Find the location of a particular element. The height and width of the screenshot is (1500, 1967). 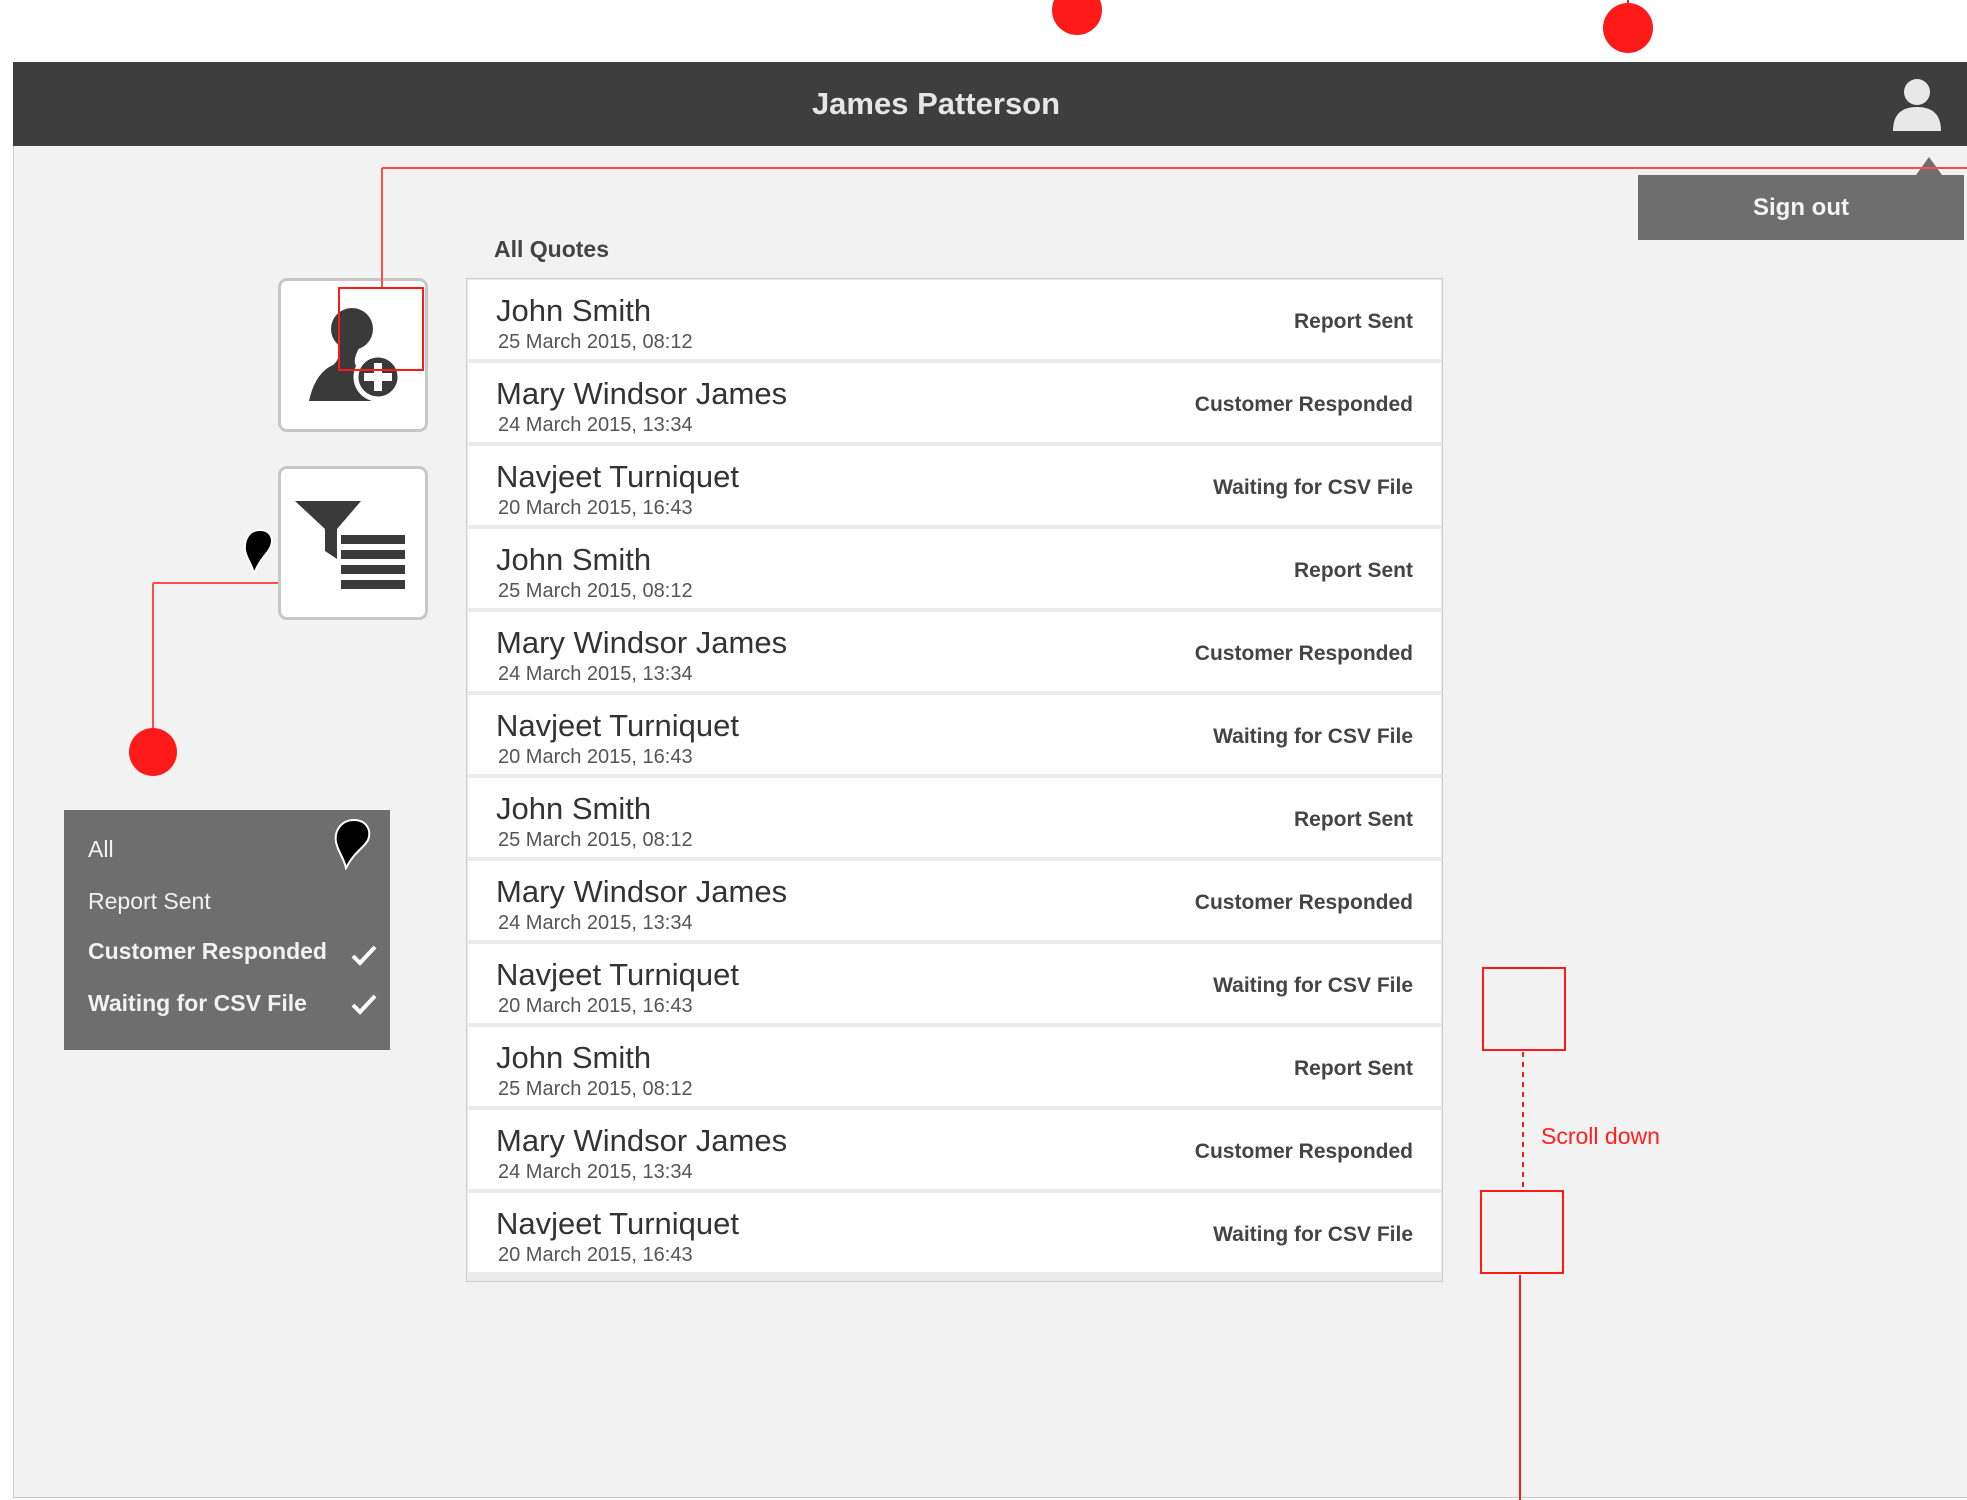

add-customer-button is located at coordinates (353, 355).